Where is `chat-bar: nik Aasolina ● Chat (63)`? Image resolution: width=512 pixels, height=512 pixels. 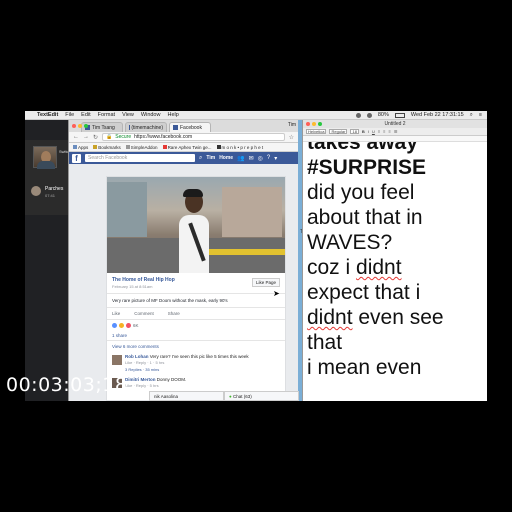
chat-bar: nik Aasolina ● Chat (63) is located at coordinates (224, 396).